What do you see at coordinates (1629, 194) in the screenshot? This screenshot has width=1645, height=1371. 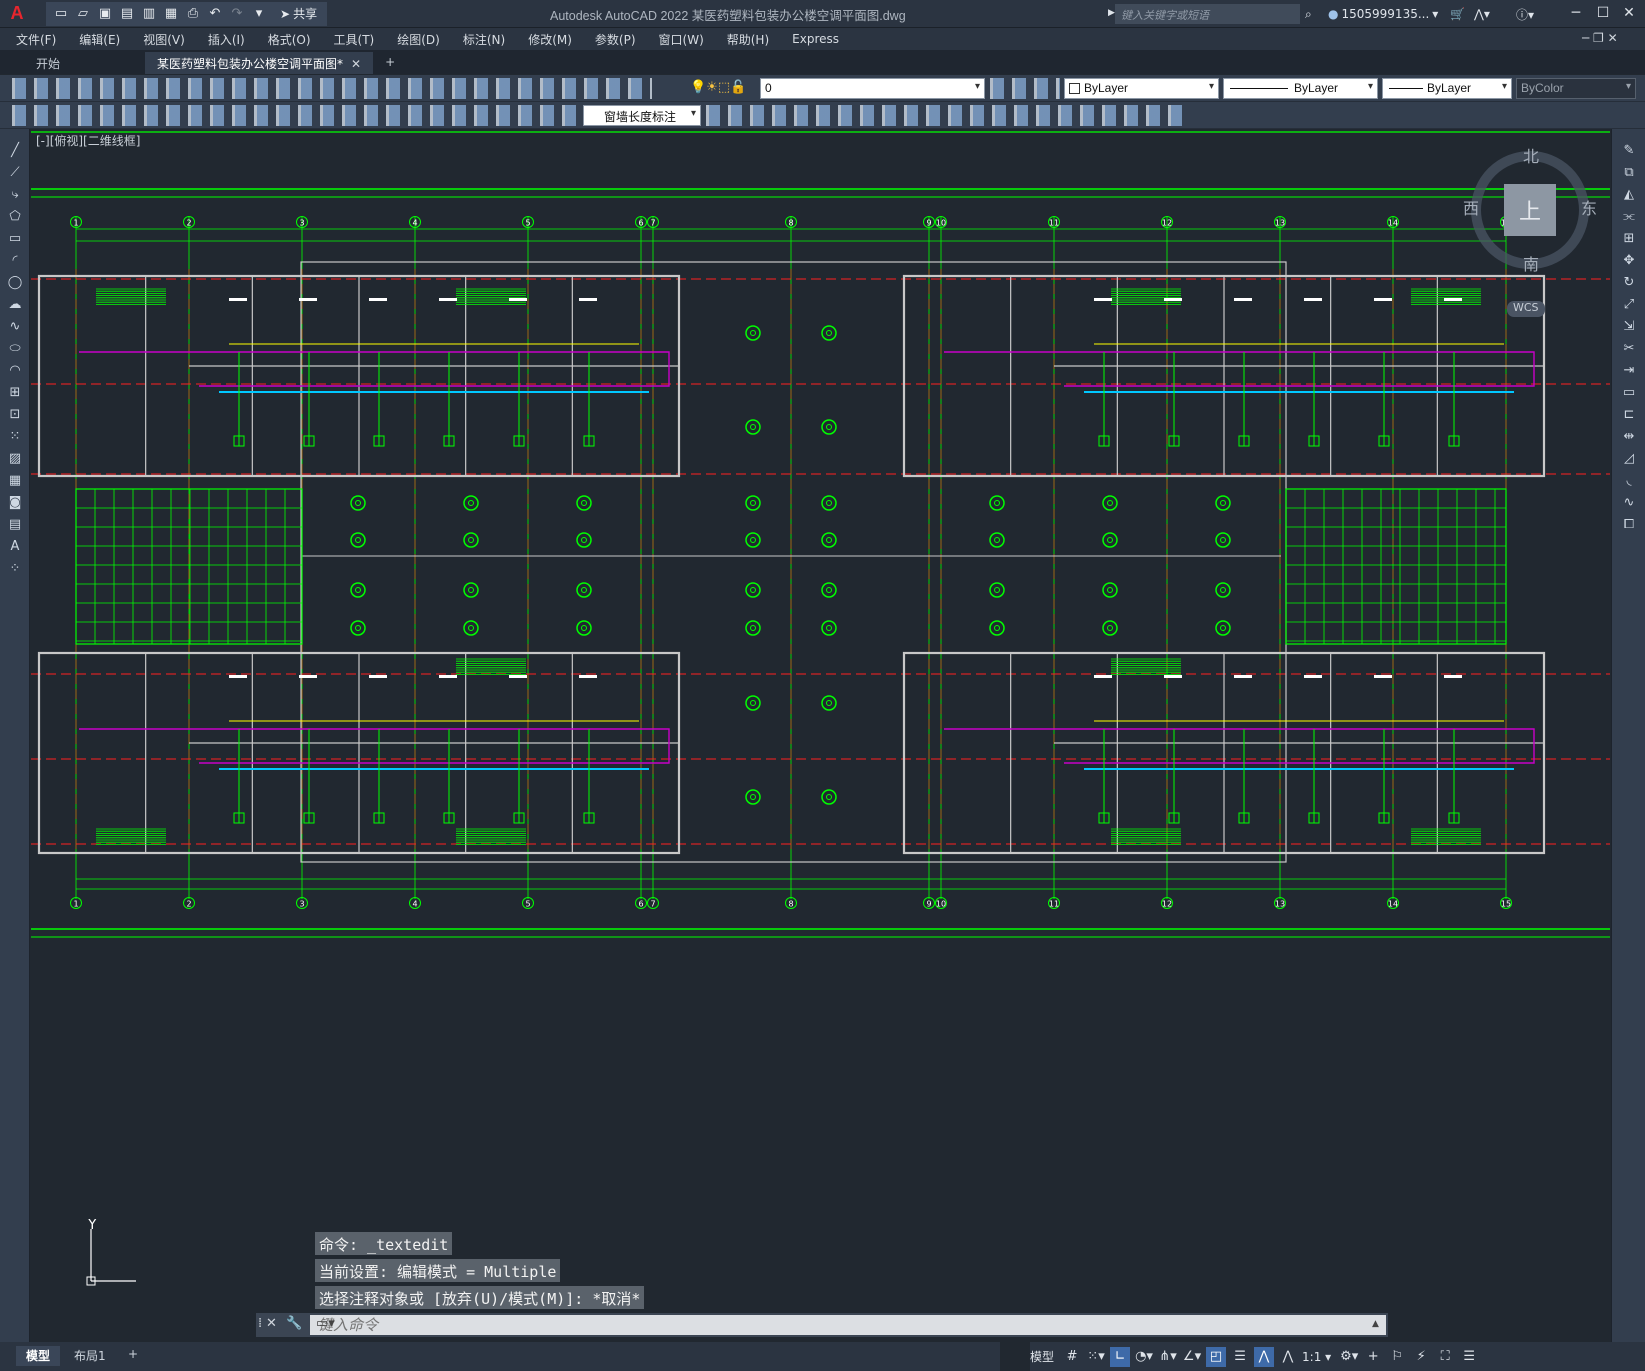 I see `mirror-icon: ◭` at bounding box center [1629, 194].